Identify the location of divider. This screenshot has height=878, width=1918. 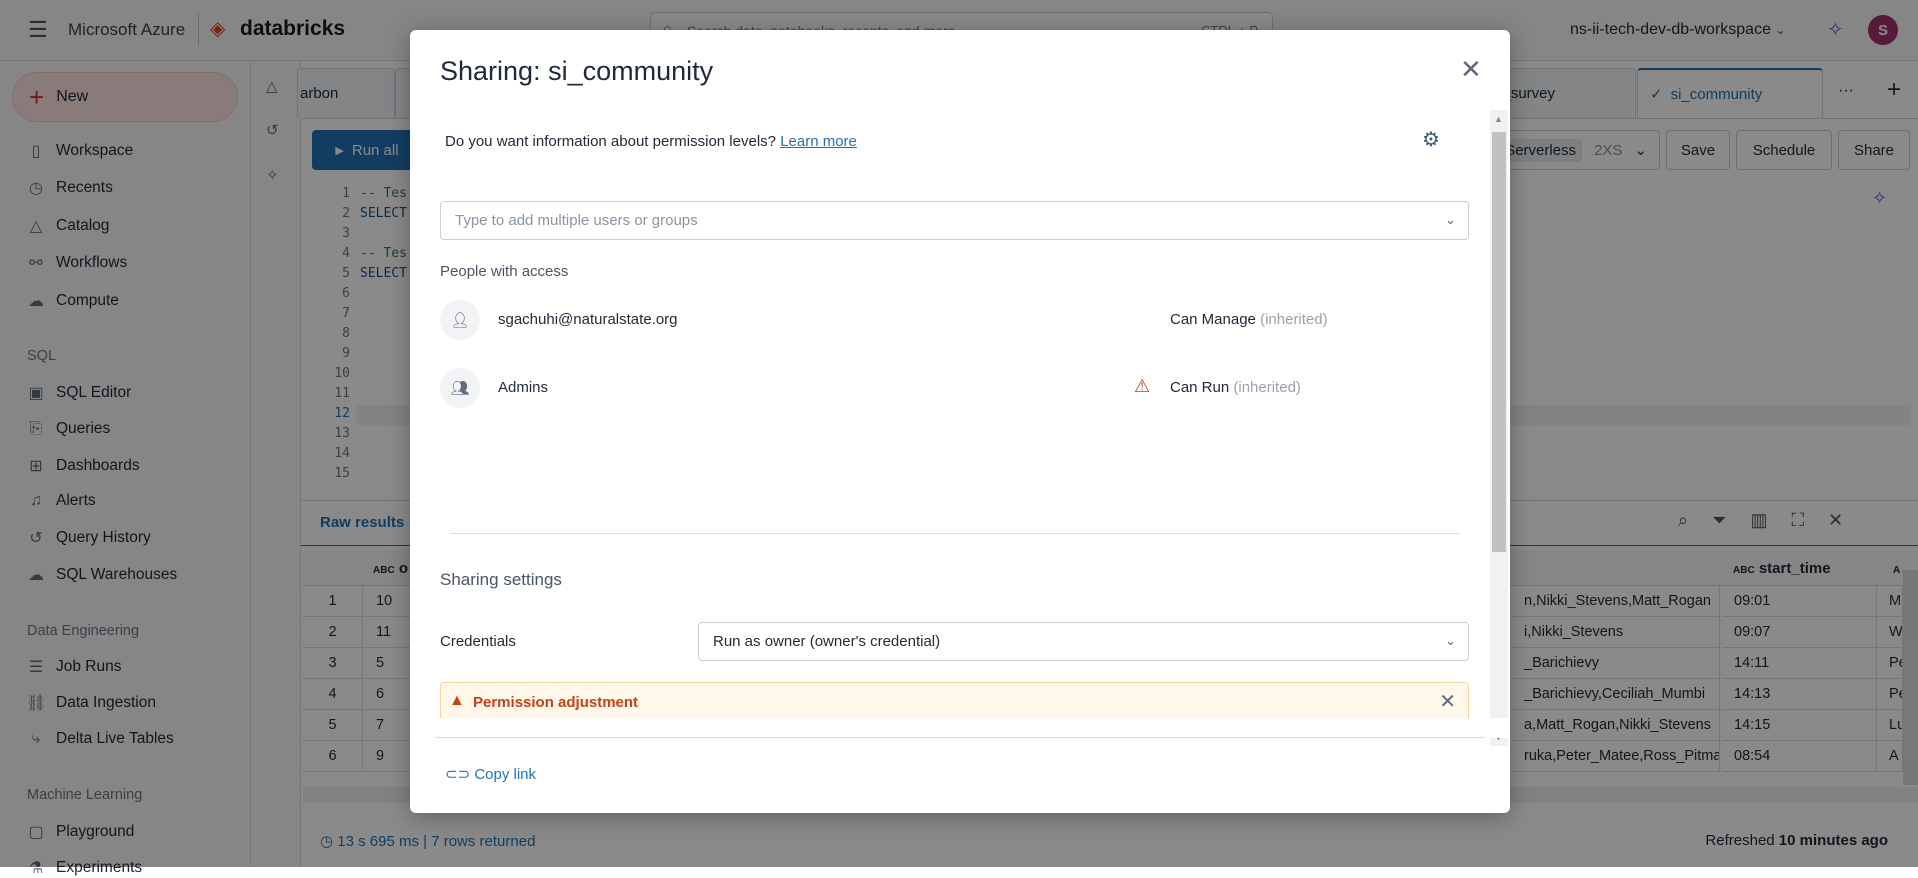
(955, 533).